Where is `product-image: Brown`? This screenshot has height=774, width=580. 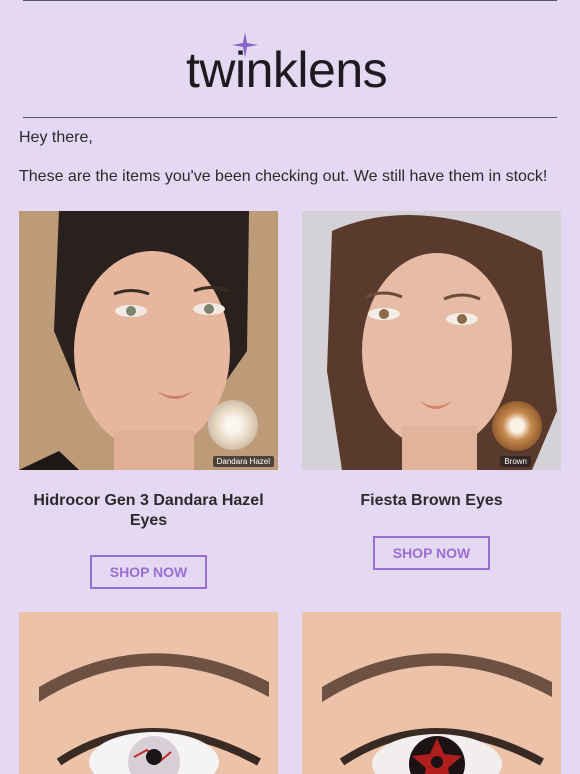 product-image: Brown is located at coordinates (431, 340).